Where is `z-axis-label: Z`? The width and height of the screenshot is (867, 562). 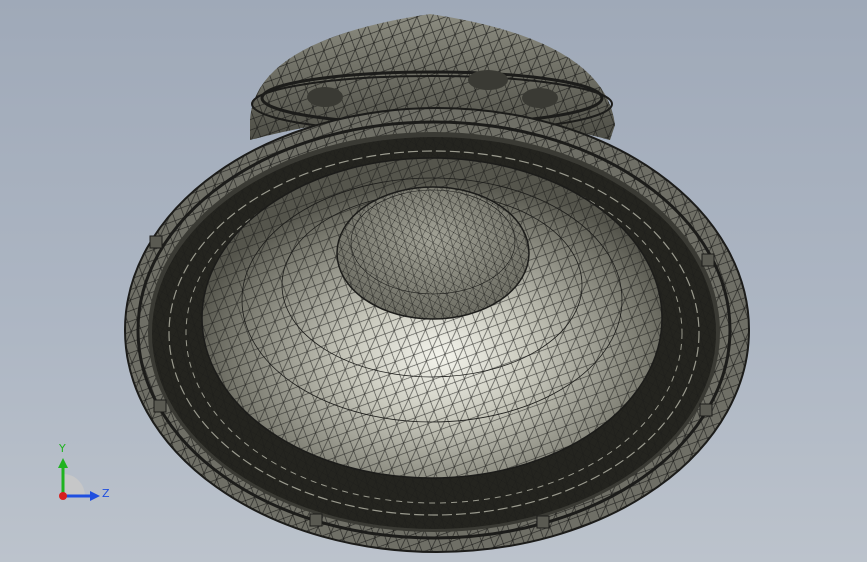 z-axis-label: Z is located at coordinates (106, 493).